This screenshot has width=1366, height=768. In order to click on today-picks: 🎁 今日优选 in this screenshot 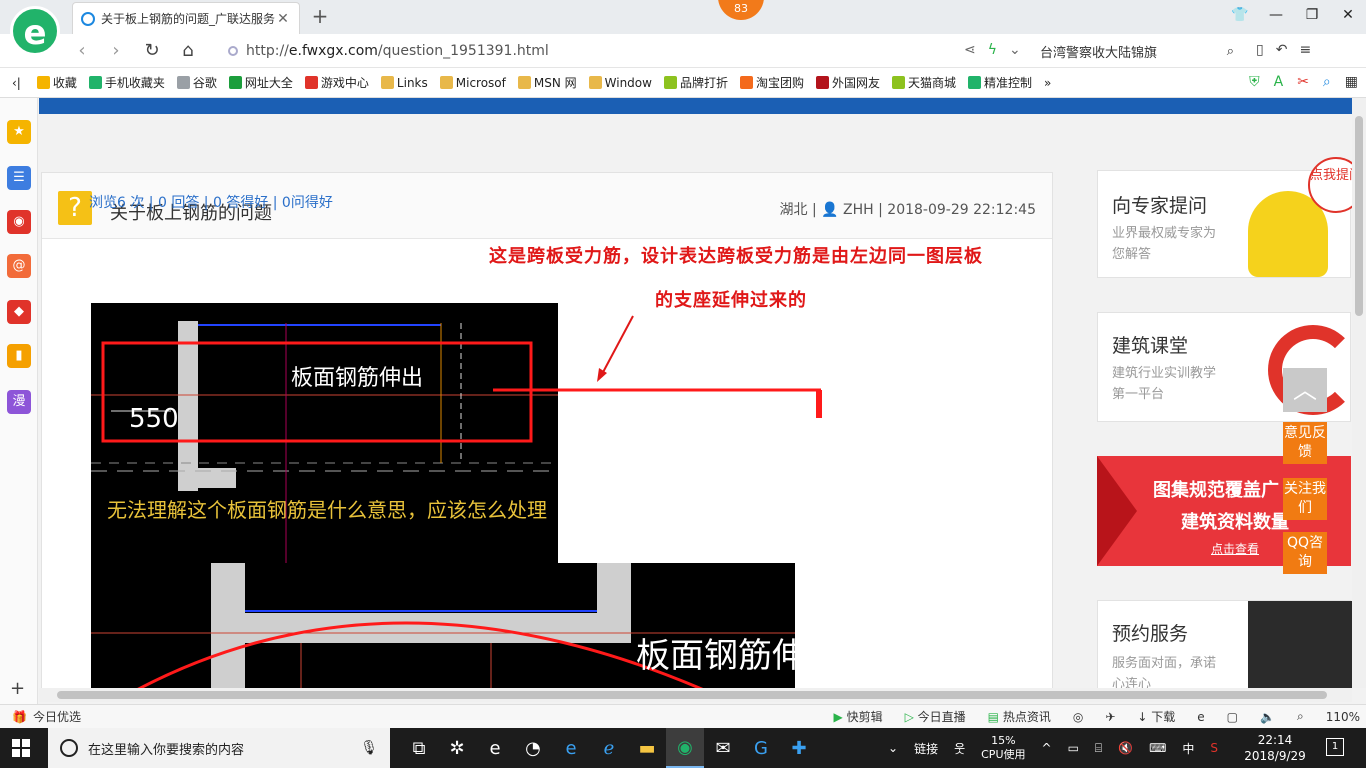, I will do `click(46, 716)`.